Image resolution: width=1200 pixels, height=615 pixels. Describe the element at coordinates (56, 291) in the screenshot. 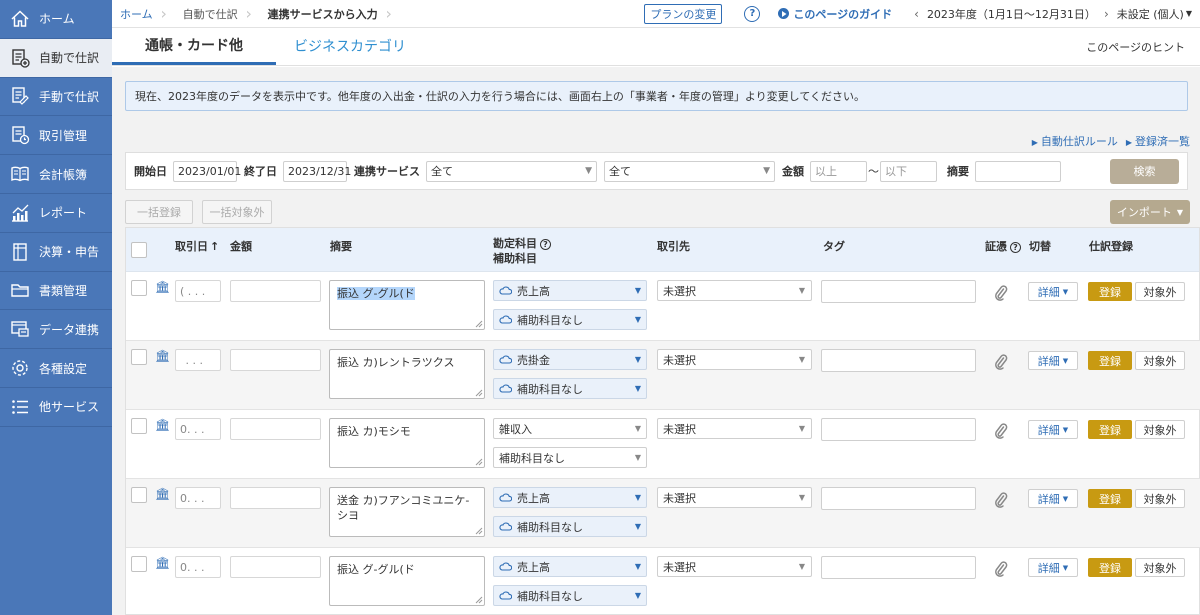

I see `sidebar-item-documents: 書類管理` at that location.